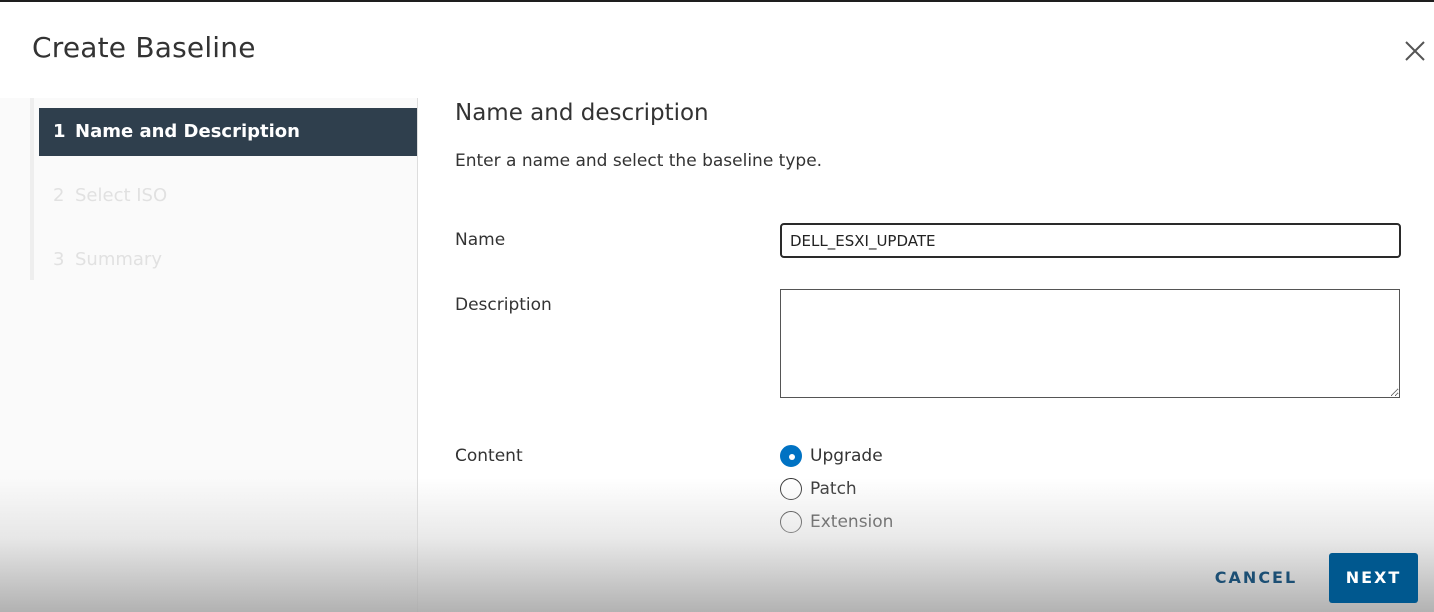  Describe the element at coordinates (118, 259) in the screenshot. I see `step-label: Summary` at that location.